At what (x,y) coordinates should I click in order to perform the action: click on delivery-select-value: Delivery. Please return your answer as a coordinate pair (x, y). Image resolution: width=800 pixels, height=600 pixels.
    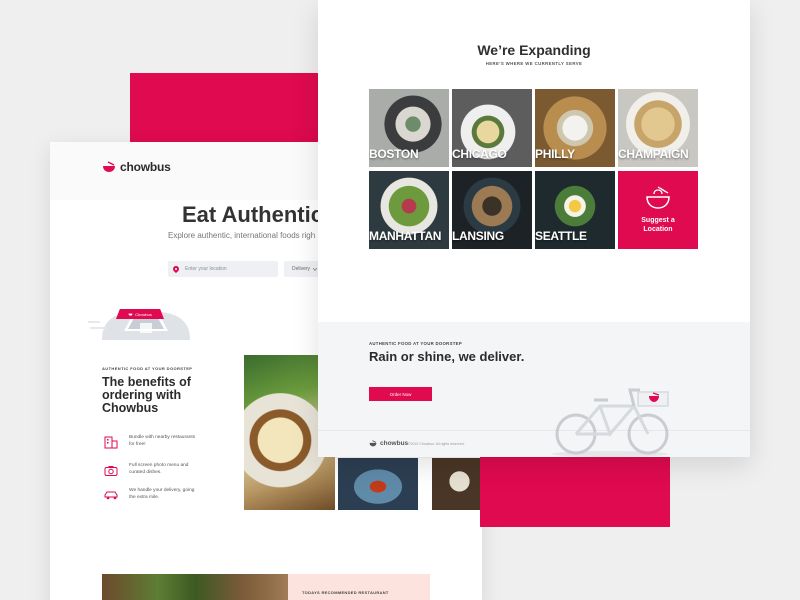
    Looking at the image, I should click on (301, 269).